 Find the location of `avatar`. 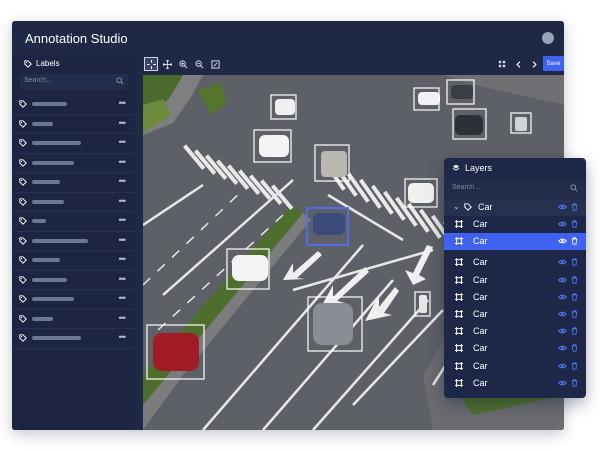

avatar is located at coordinates (548, 38).